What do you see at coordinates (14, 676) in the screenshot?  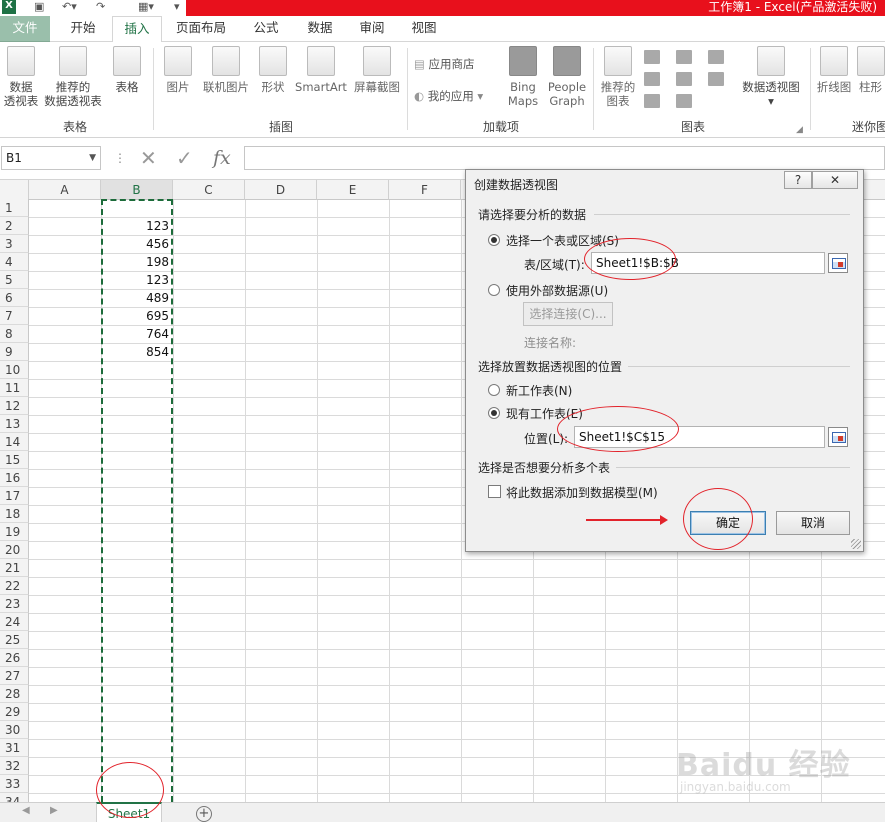 I see `row-header: 27` at bounding box center [14, 676].